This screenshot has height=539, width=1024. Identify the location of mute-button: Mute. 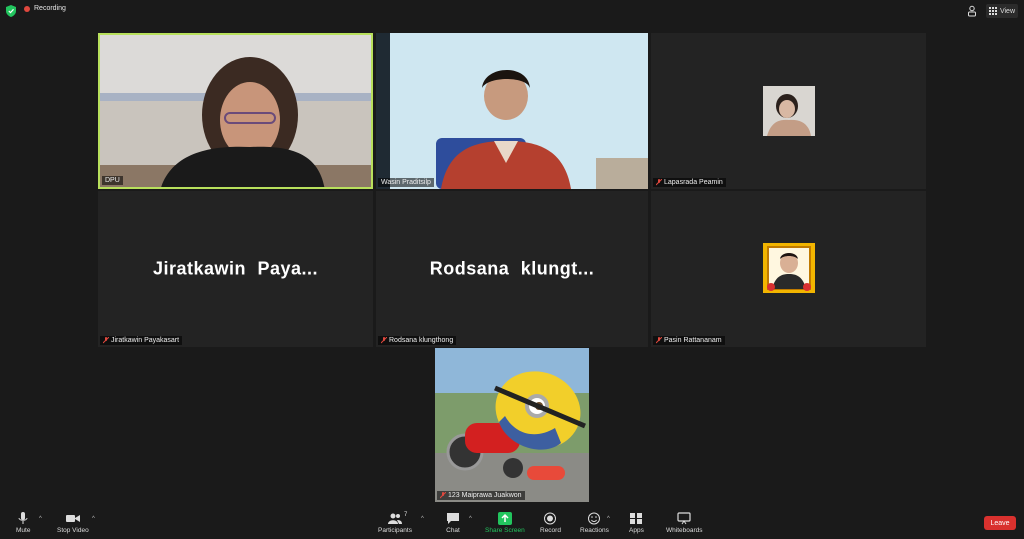
(23, 523).